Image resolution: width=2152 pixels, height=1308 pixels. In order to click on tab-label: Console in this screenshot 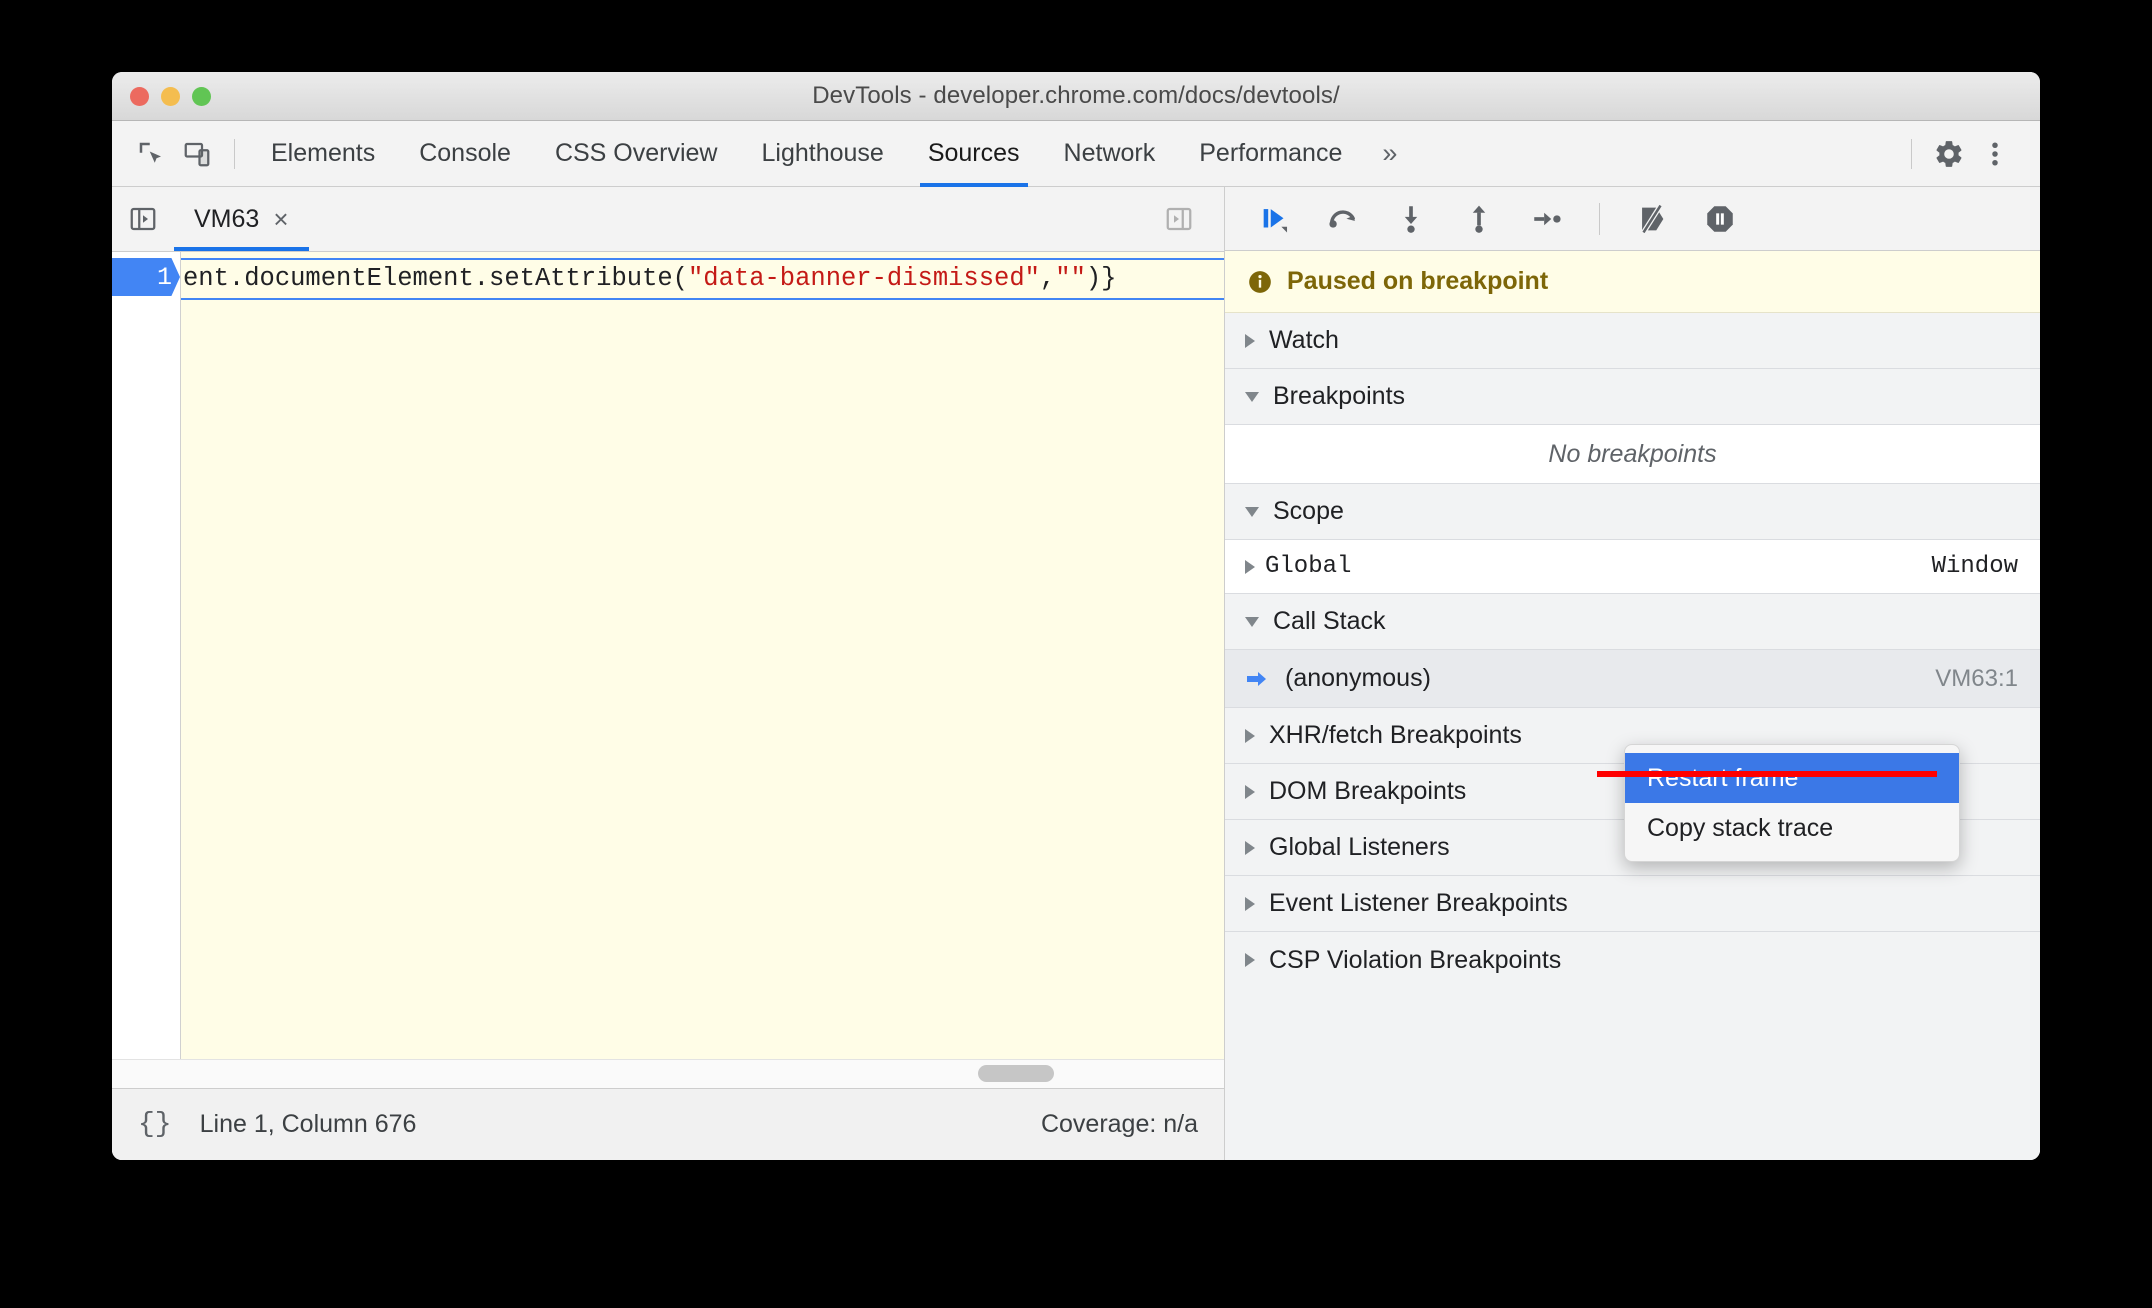, I will do `click(465, 153)`.